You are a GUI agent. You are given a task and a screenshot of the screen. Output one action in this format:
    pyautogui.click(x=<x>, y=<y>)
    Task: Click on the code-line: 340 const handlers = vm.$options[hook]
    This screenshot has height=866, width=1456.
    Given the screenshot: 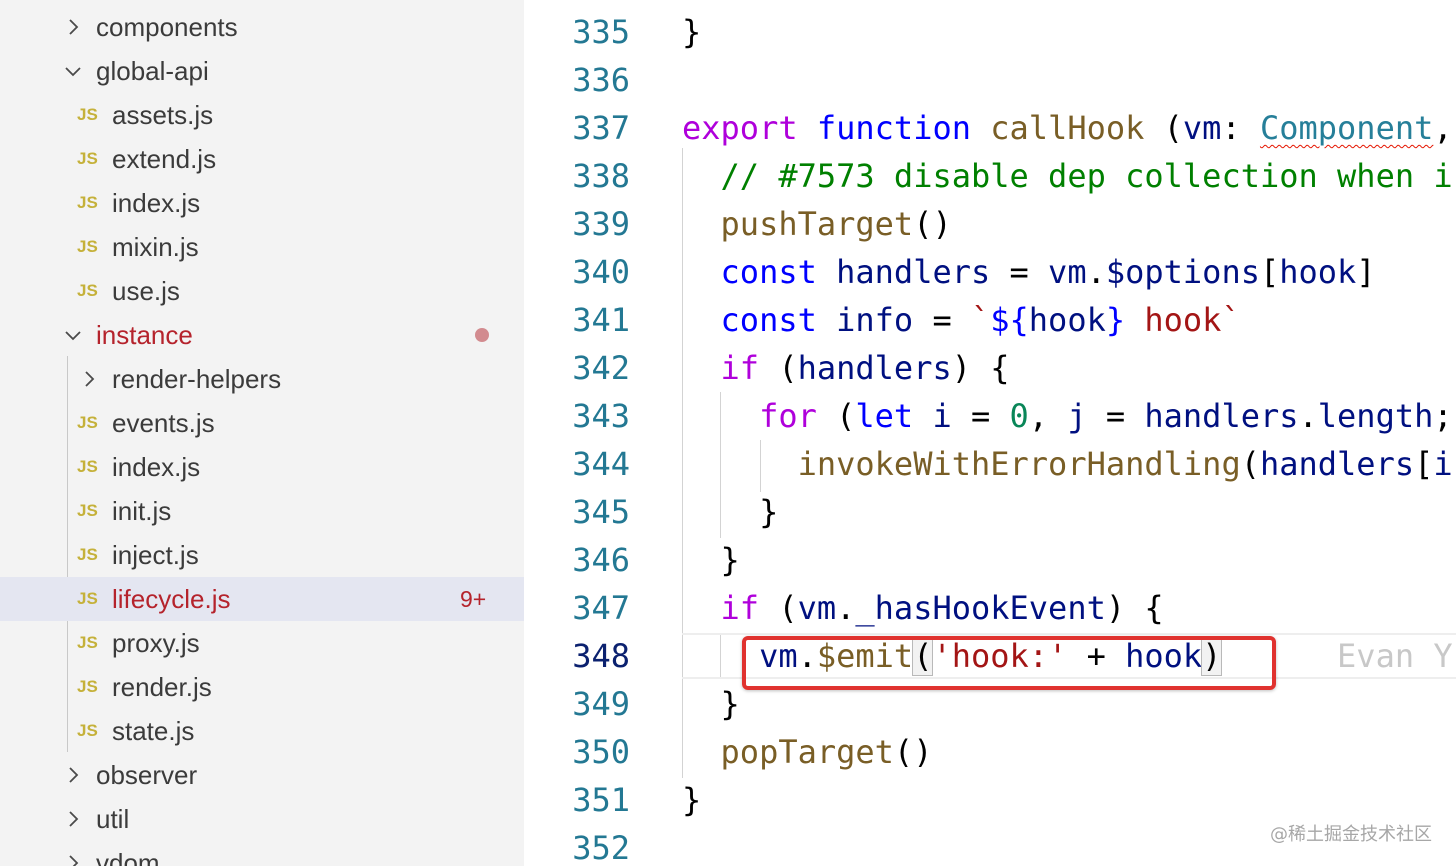 What is the action you would take?
    pyautogui.click(x=990, y=272)
    